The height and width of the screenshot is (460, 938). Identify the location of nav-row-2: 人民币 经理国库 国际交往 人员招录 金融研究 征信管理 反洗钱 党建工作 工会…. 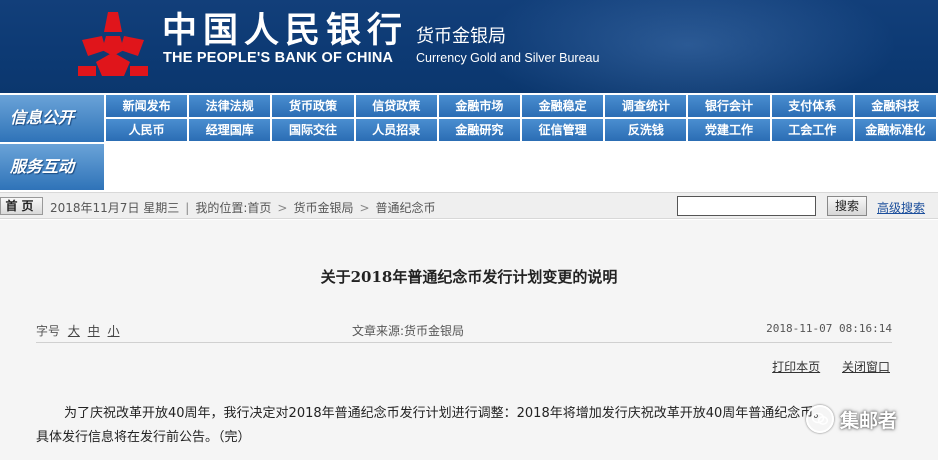
(521, 130).